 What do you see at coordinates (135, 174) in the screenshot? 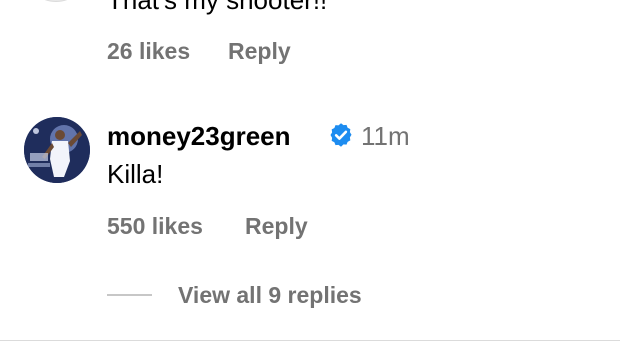
I see `comment-text: Killa!` at bounding box center [135, 174].